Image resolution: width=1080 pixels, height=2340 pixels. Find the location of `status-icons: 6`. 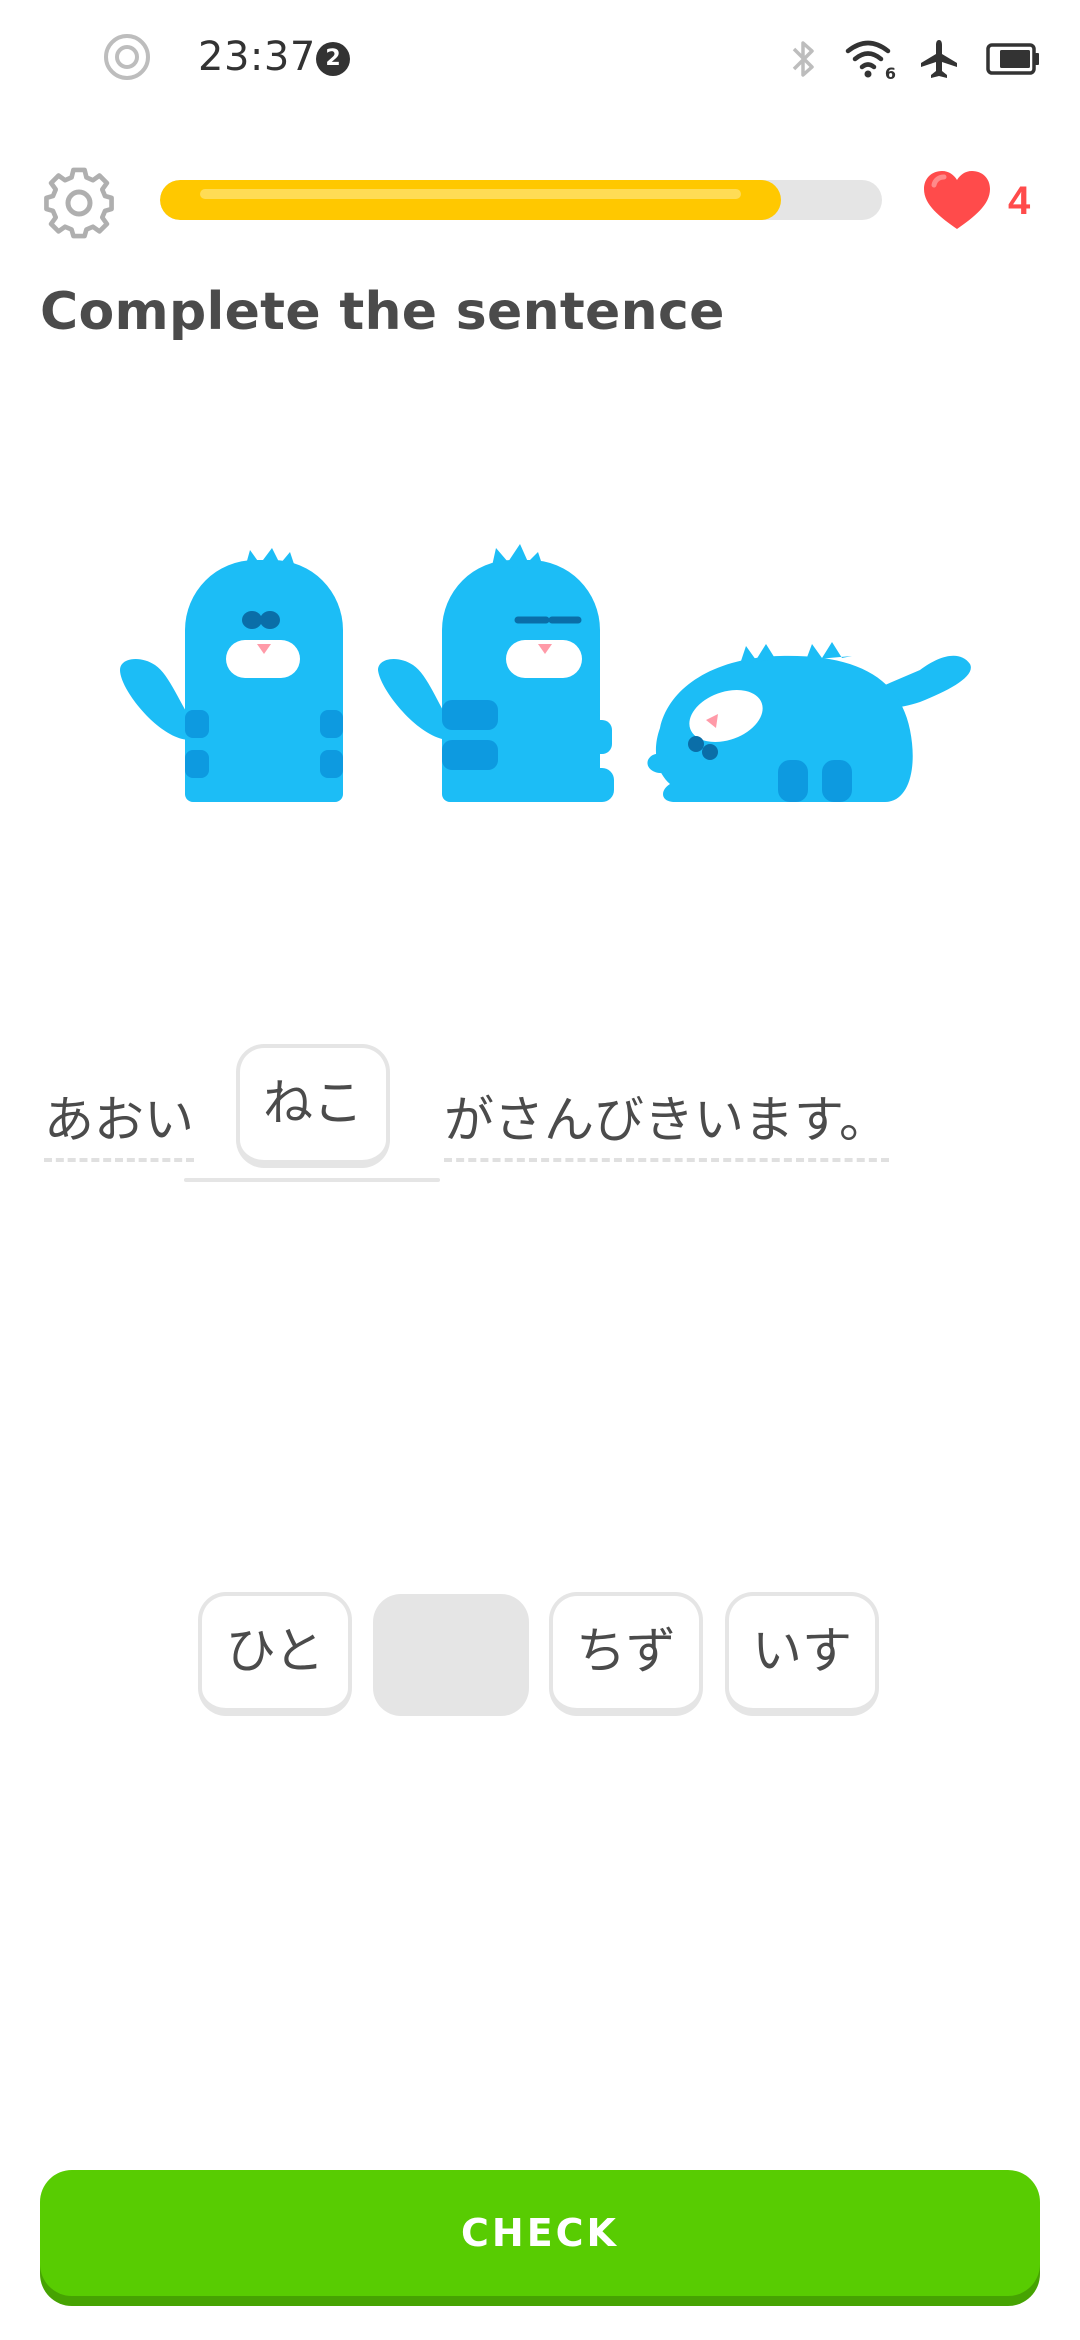

status-icons: 6 is located at coordinates (914, 59).